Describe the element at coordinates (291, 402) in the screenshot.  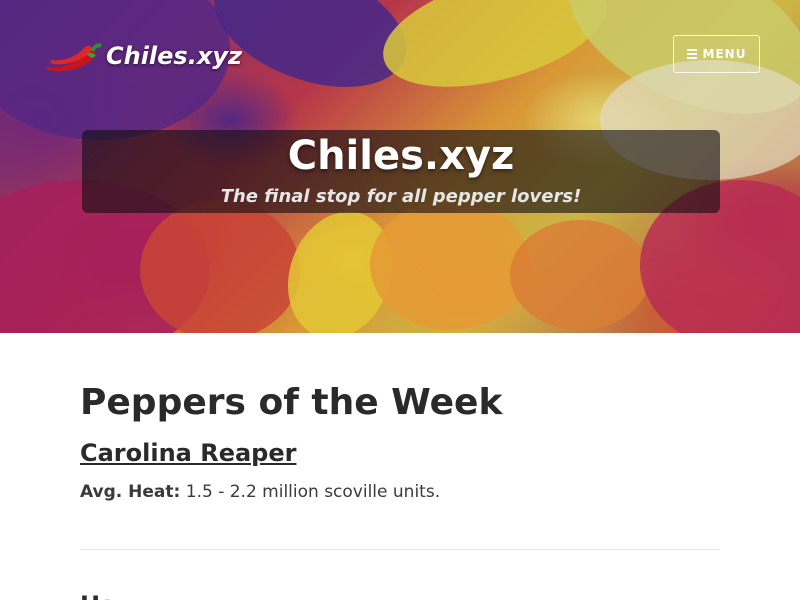
I see `section-title: Peppers of the Week` at that location.